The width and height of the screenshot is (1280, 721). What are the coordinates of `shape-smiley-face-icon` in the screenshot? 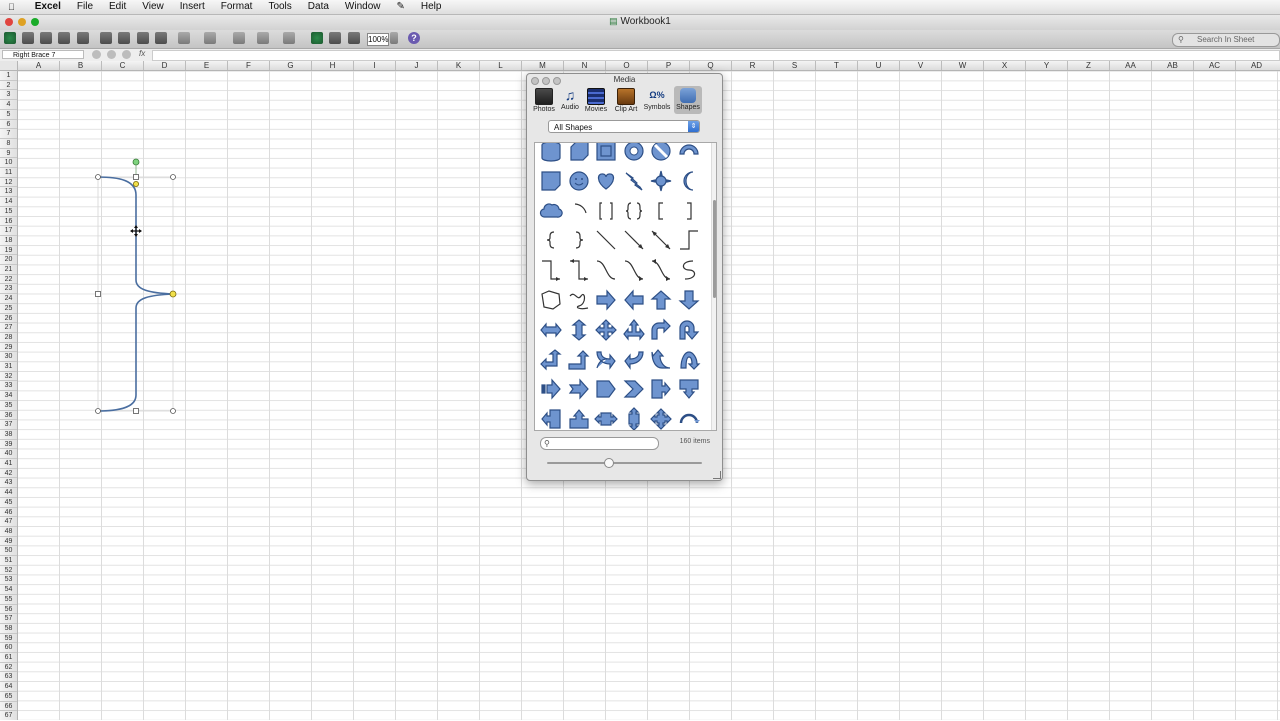 It's located at (579, 181).